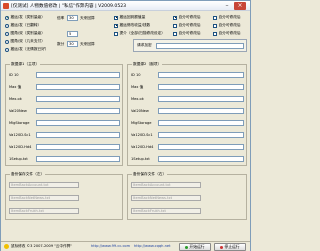  I want to click on mid-input: 5, so click(72, 34).